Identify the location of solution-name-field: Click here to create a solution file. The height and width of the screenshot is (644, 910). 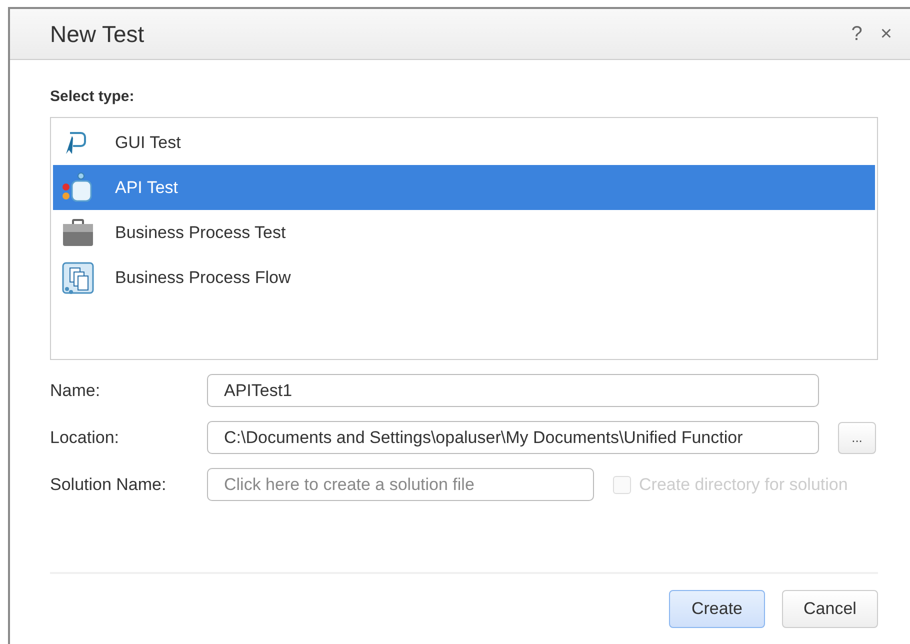
(400, 484).